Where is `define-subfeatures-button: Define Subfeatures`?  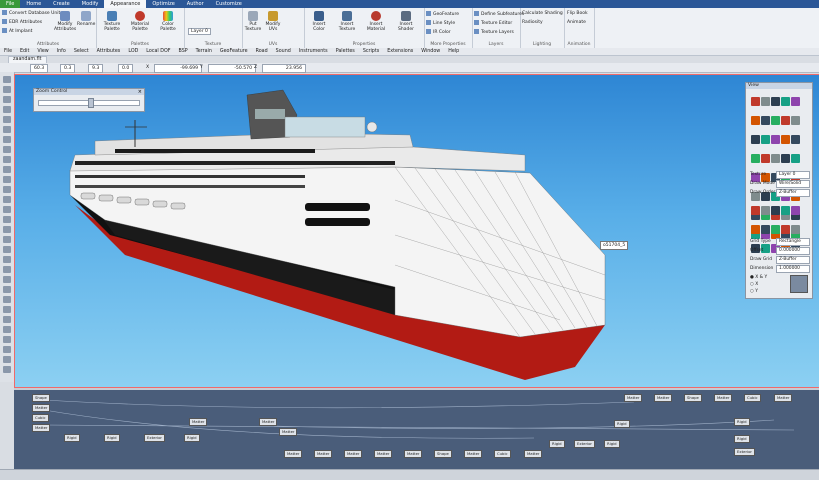 define-subfeatures-button: Define Subfeatures is located at coordinates (499, 14).